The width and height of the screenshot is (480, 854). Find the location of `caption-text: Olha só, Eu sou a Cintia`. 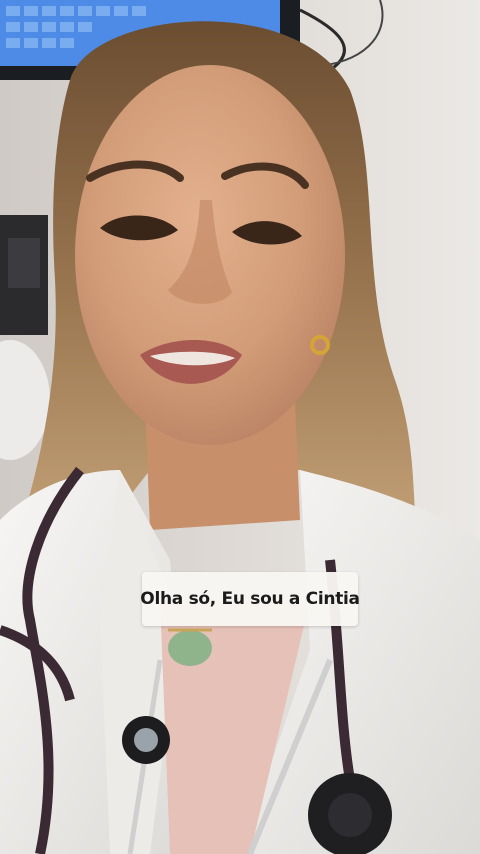

caption-text: Olha só, Eu sou a Cintia is located at coordinates (250, 599).